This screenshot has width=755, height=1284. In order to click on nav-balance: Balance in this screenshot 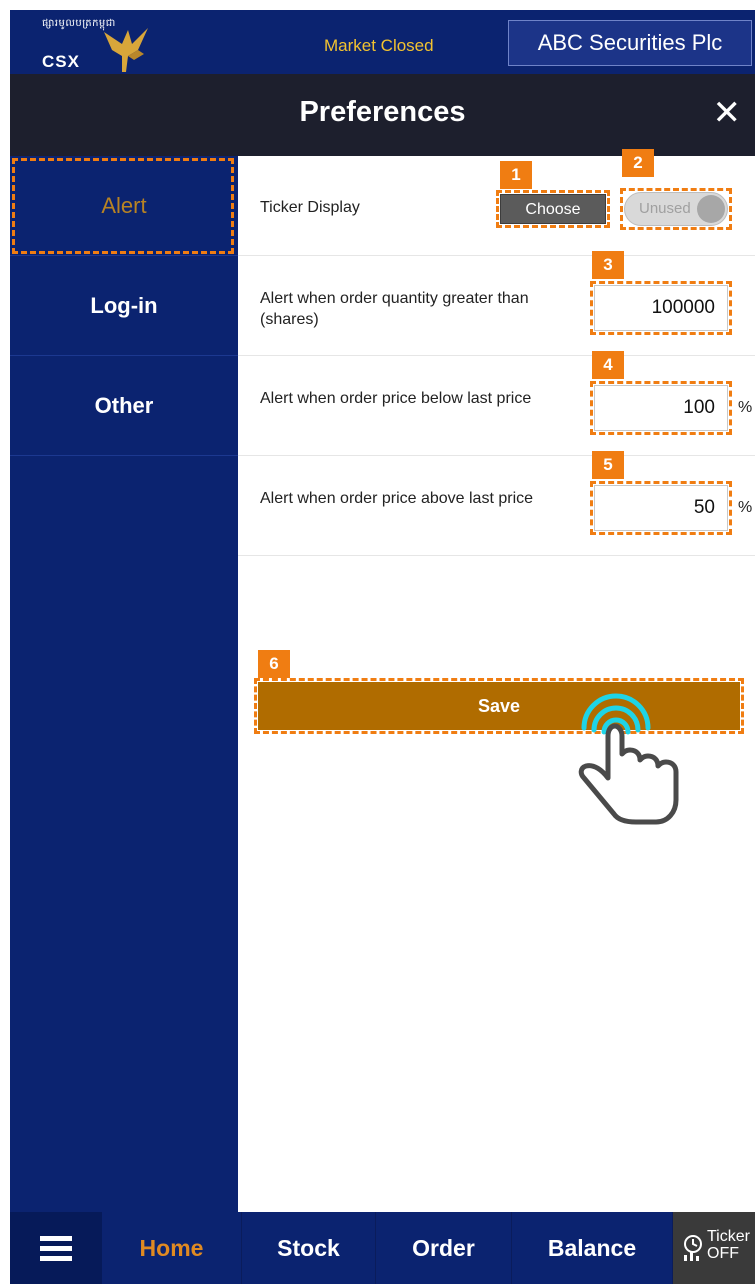, I will do `click(592, 1248)`.